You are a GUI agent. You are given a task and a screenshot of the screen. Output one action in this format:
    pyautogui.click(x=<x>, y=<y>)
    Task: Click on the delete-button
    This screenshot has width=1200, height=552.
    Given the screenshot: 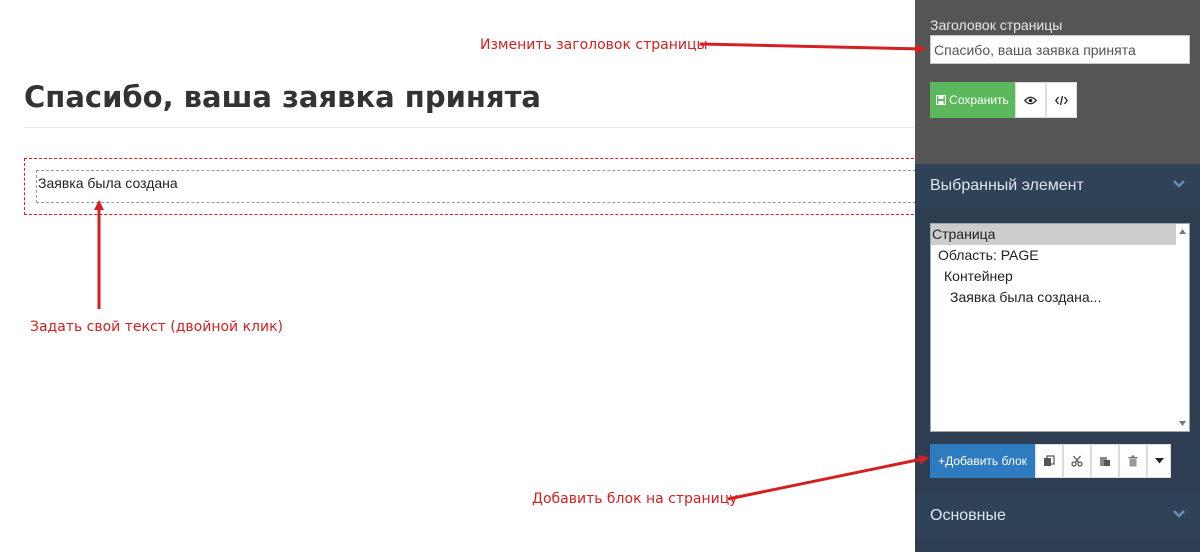 What is the action you would take?
    pyautogui.click(x=1133, y=461)
    